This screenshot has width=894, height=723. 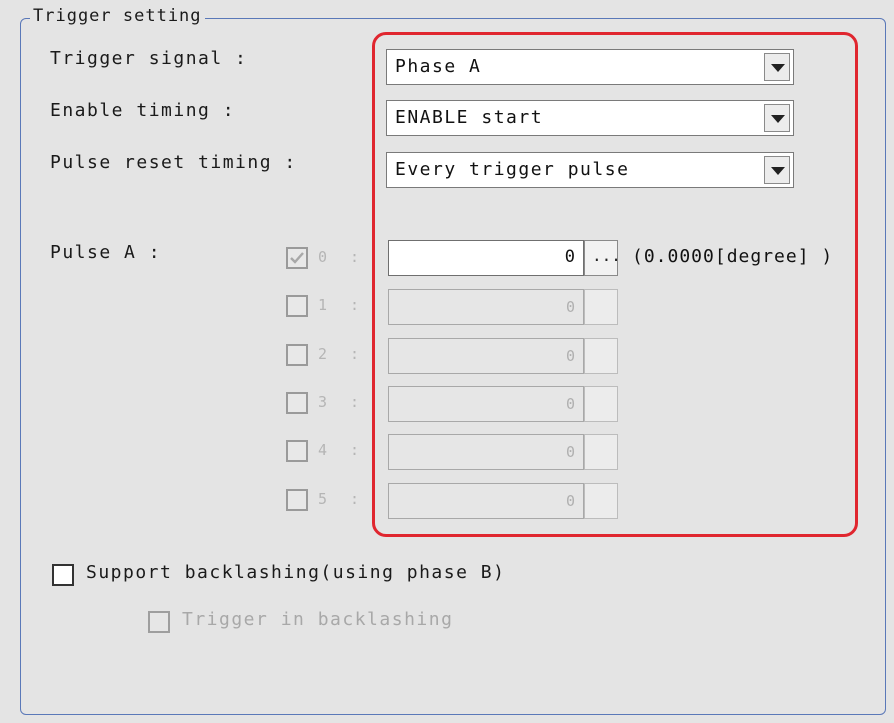 I want to click on pulse-colon-2: :, so click(x=355, y=354).